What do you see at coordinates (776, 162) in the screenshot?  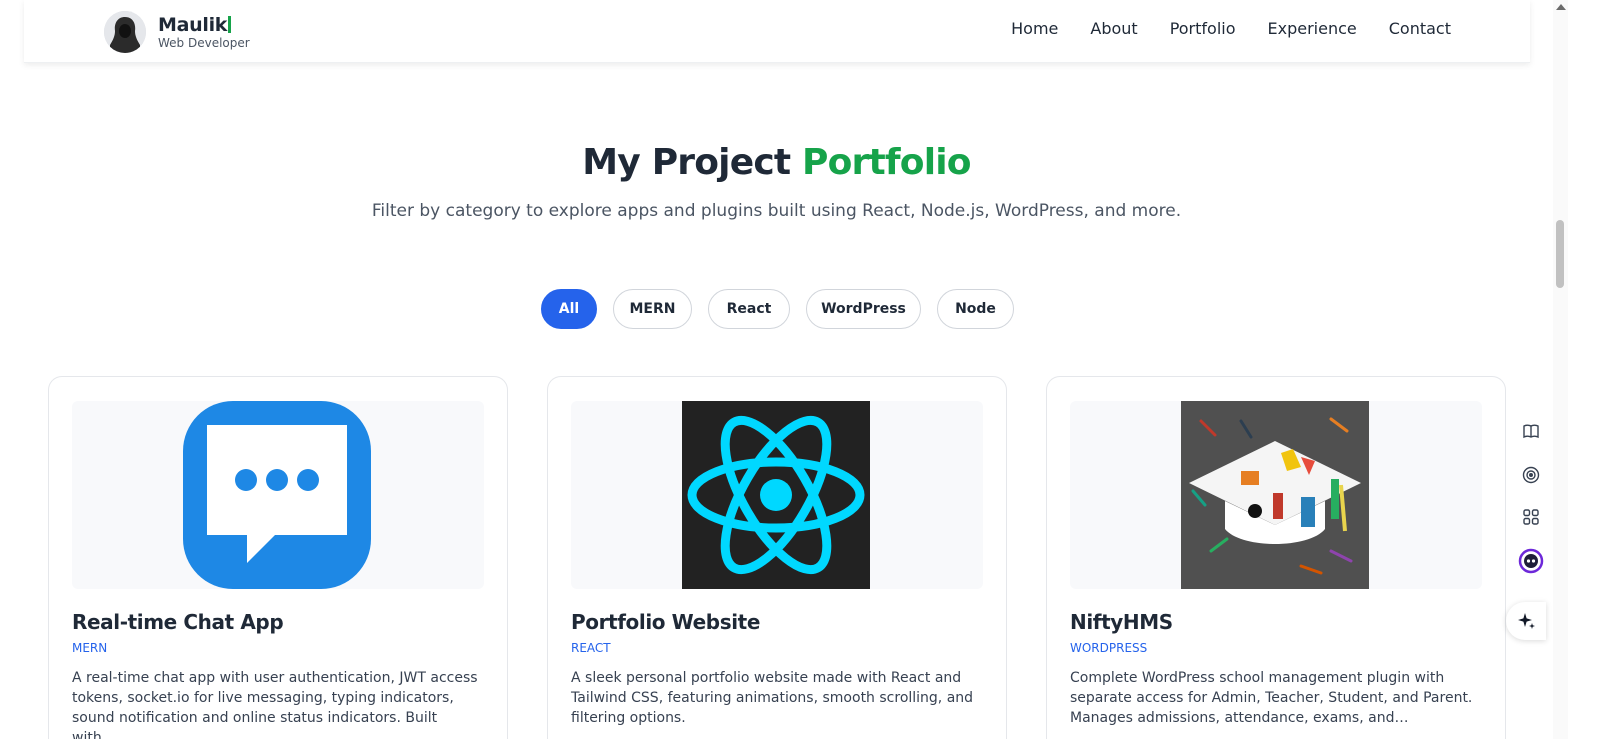 I see `page-title: My Project Portfolio` at bounding box center [776, 162].